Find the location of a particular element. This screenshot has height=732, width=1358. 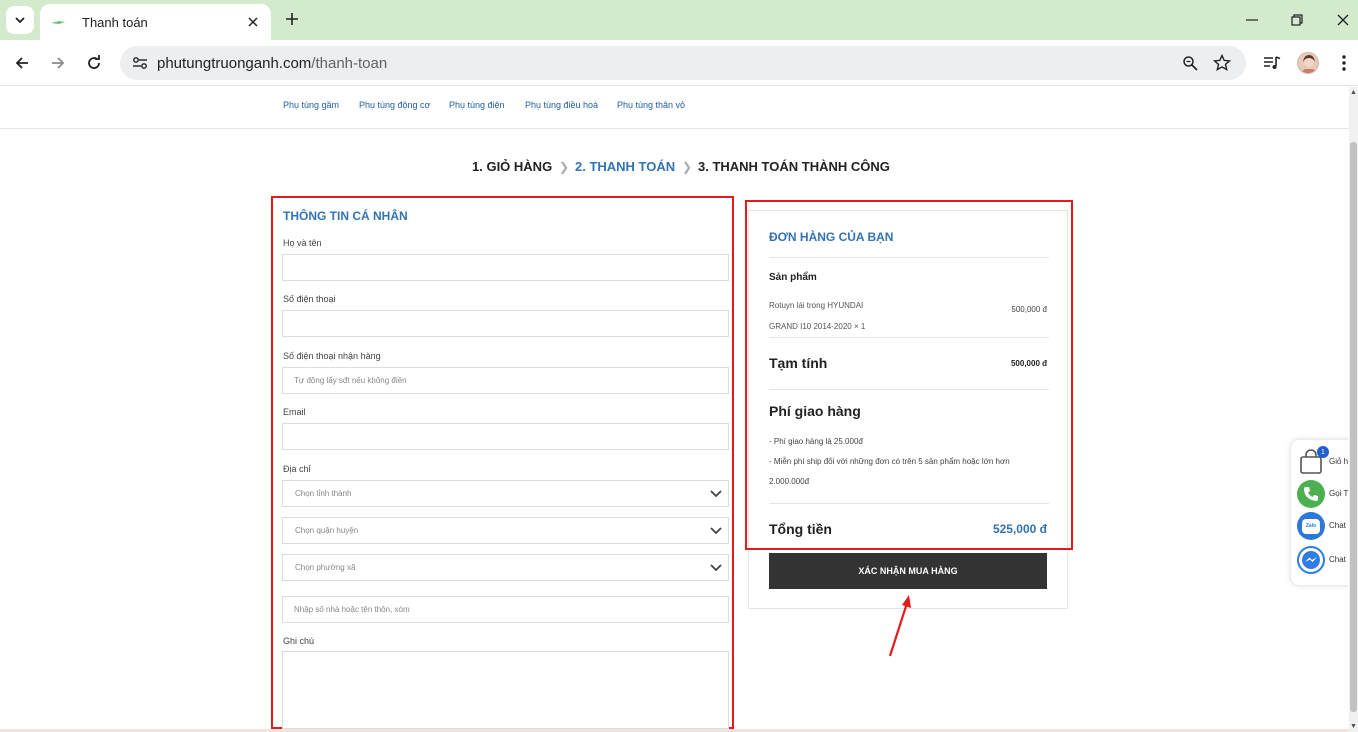

close-icon is located at coordinates (253, 22).